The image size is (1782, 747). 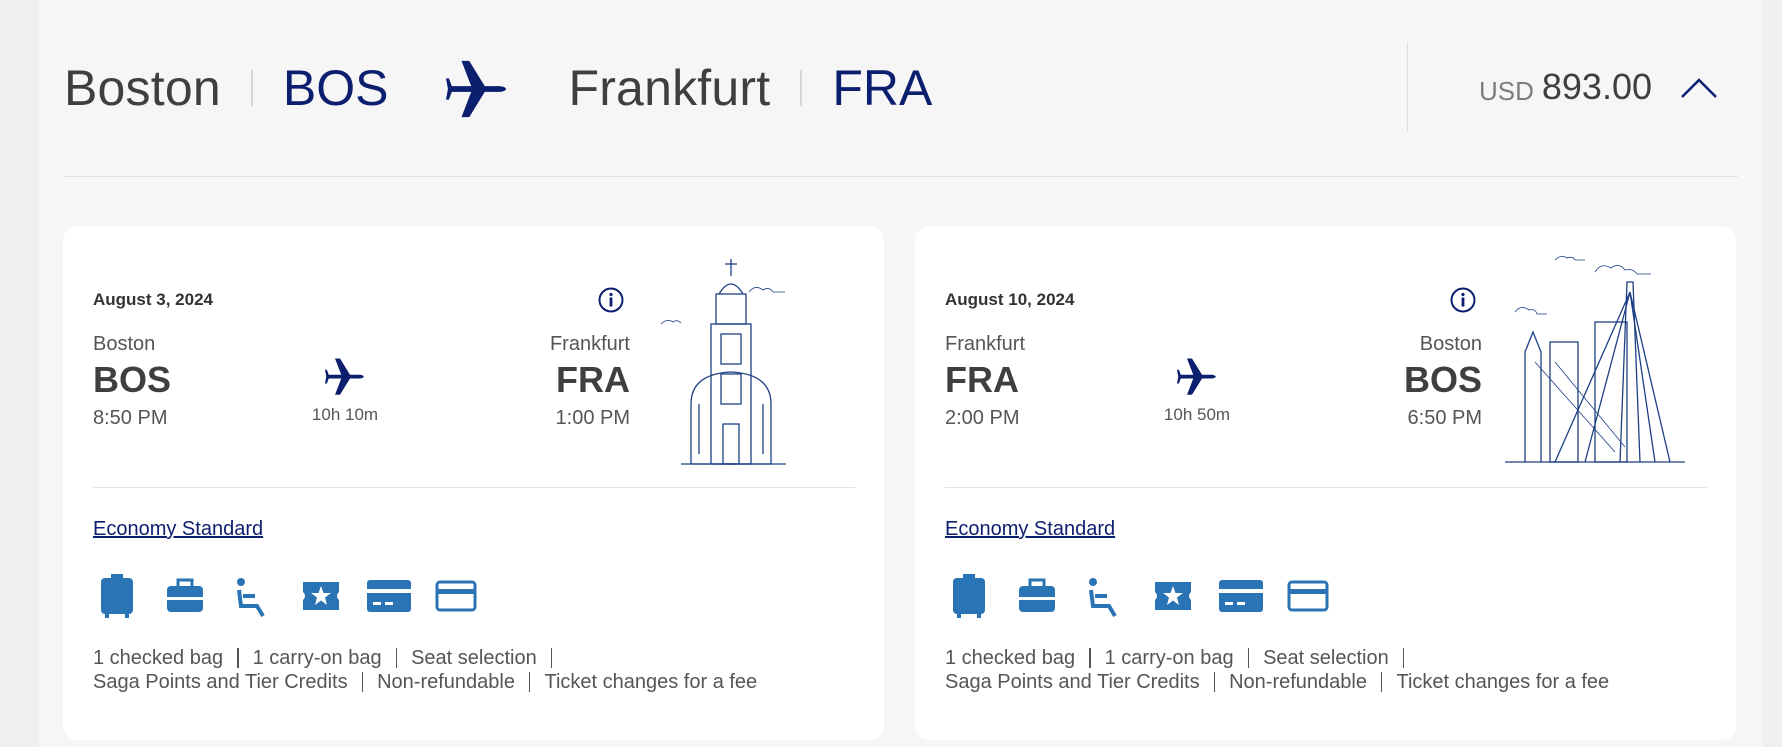 What do you see at coordinates (592, 418) in the screenshot?
I see `arrival-time: 1:00 PM` at bounding box center [592, 418].